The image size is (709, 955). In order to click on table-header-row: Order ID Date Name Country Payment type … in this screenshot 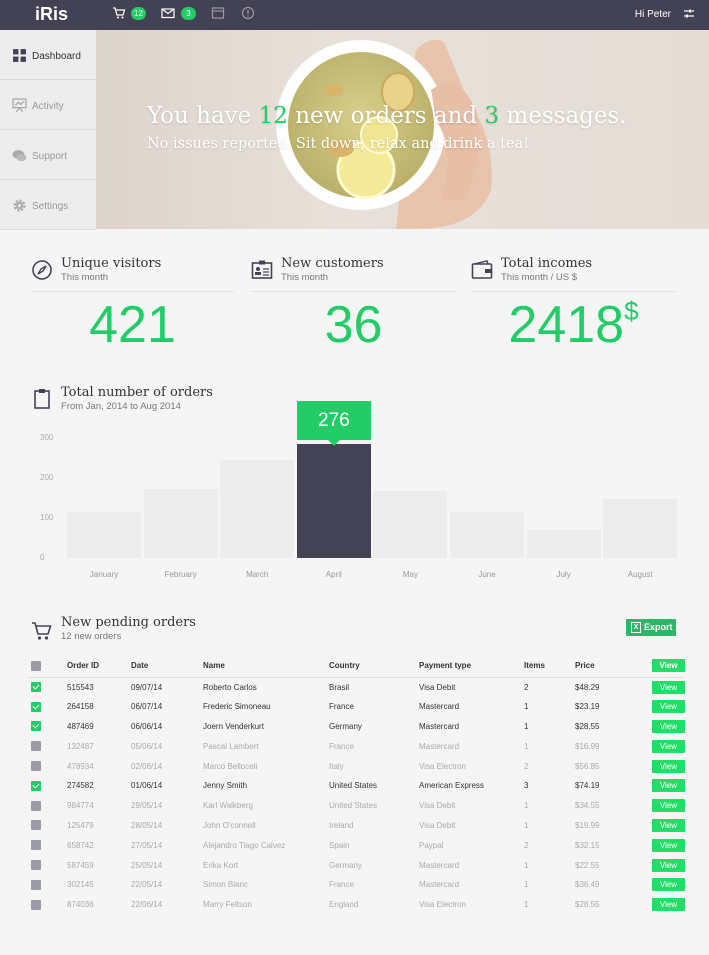, I will do `click(356, 666)`.